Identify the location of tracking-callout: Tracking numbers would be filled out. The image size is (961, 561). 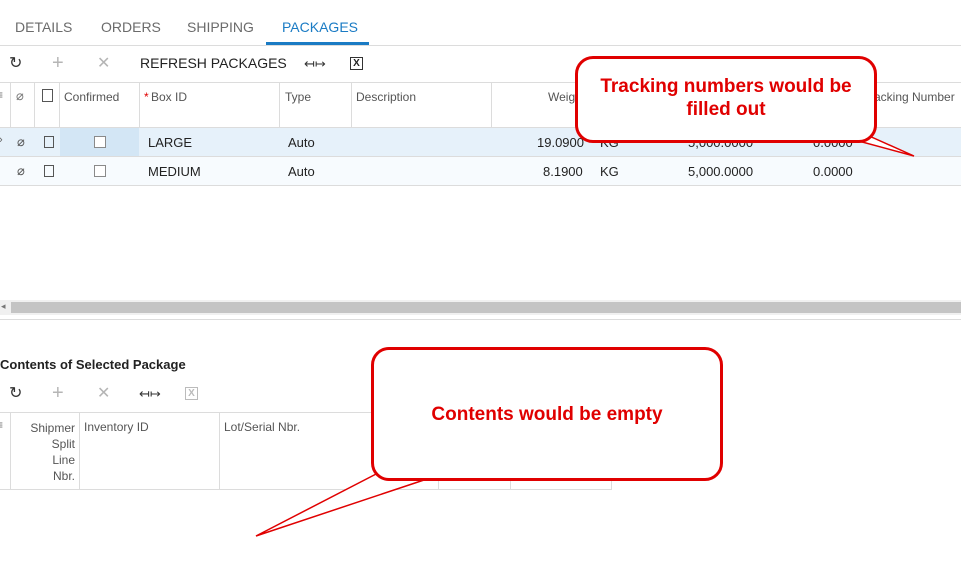
(726, 99).